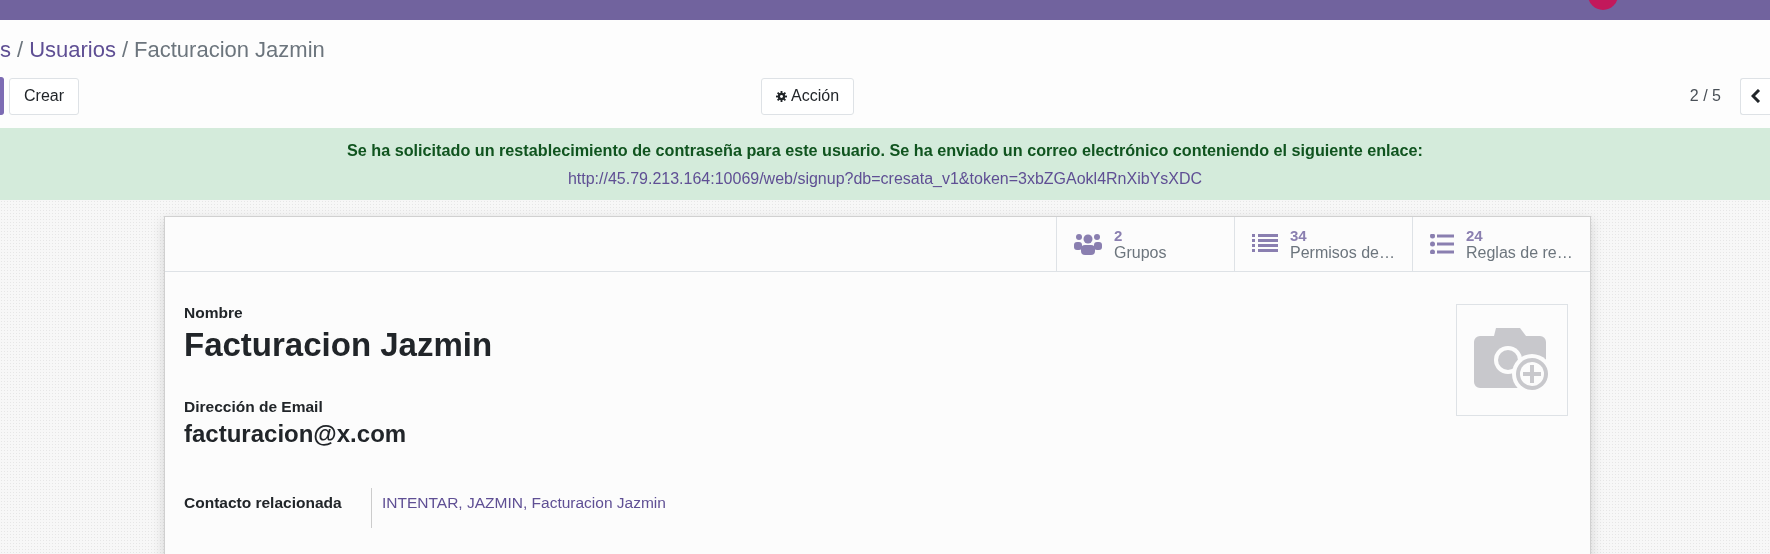 This screenshot has height=554, width=1770. I want to click on field-label: Dirección de Email, so click(254, 407).